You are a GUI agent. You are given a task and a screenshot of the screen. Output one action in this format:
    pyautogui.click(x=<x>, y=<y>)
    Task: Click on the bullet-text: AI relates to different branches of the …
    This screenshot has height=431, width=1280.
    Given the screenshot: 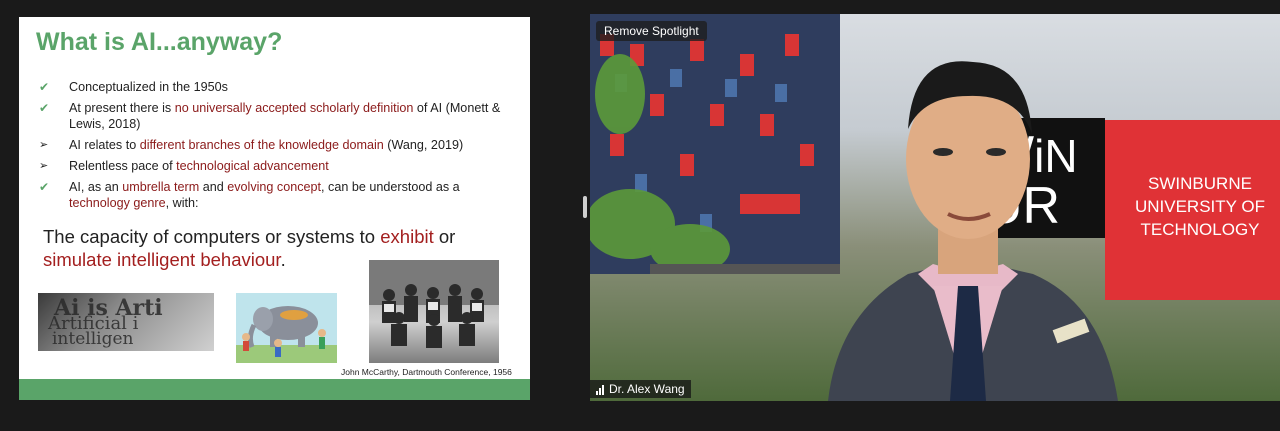 What is the action you would take?
    pyautogui.click(x=266, y=145)
    